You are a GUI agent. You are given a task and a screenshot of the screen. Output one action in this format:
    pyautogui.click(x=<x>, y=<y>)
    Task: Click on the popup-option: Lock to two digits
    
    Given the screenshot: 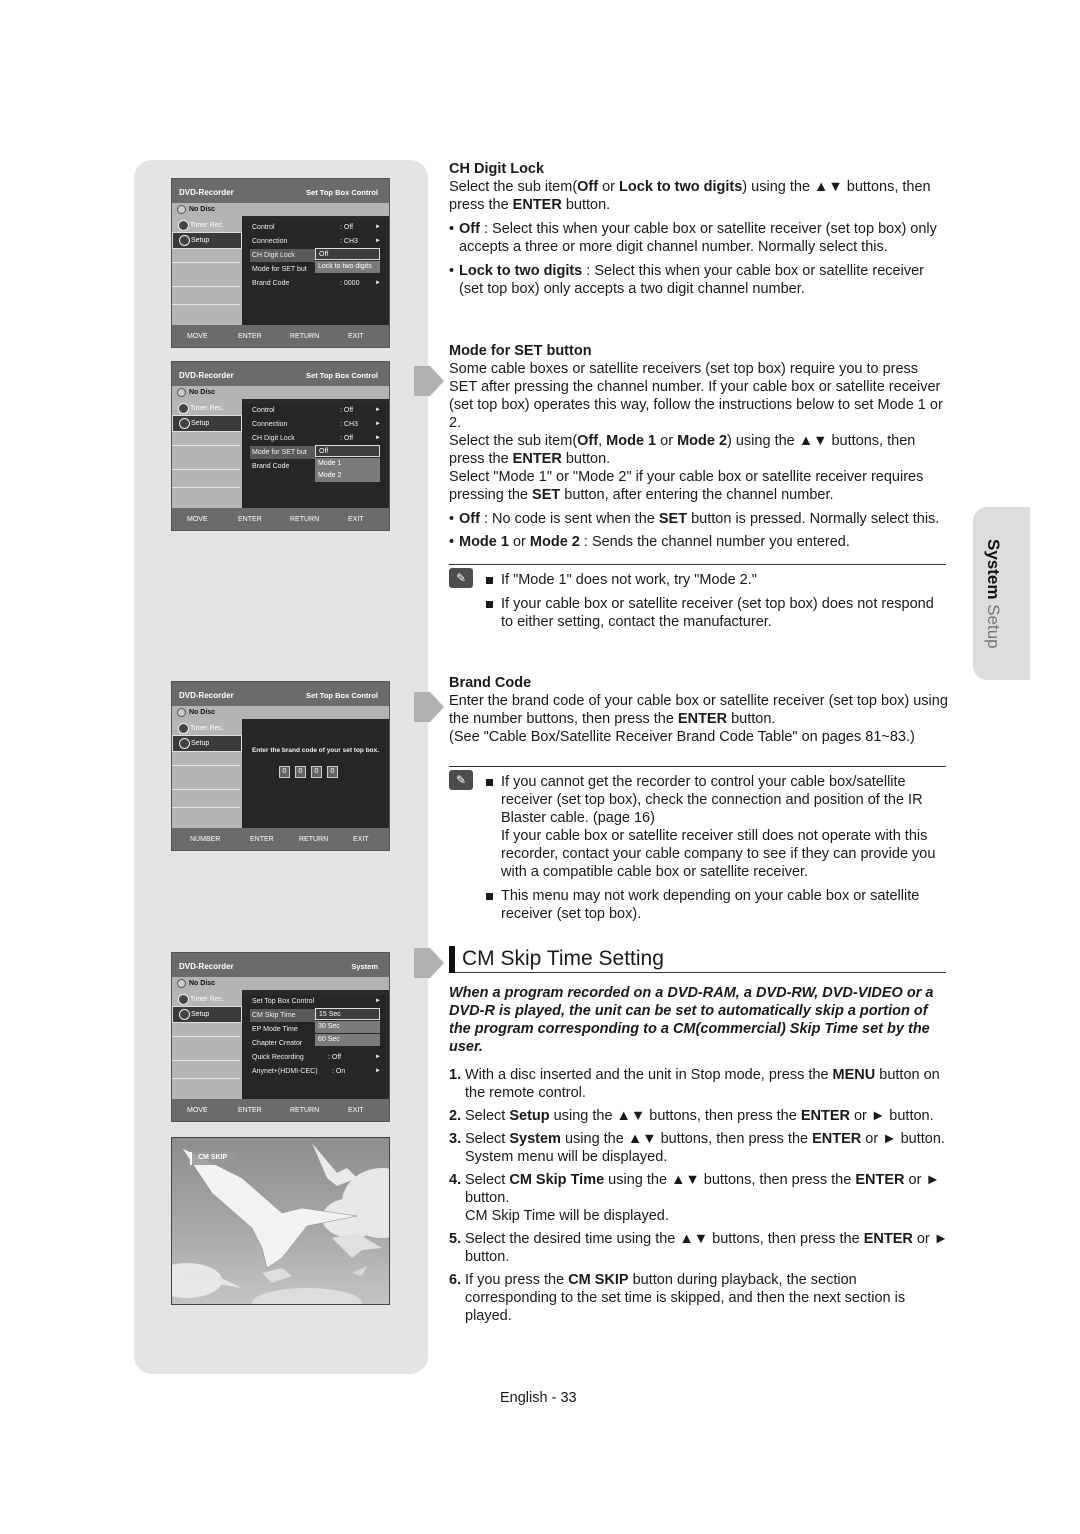 What is the action you would take?
    pyautogui.click(x=347, y=267)
    